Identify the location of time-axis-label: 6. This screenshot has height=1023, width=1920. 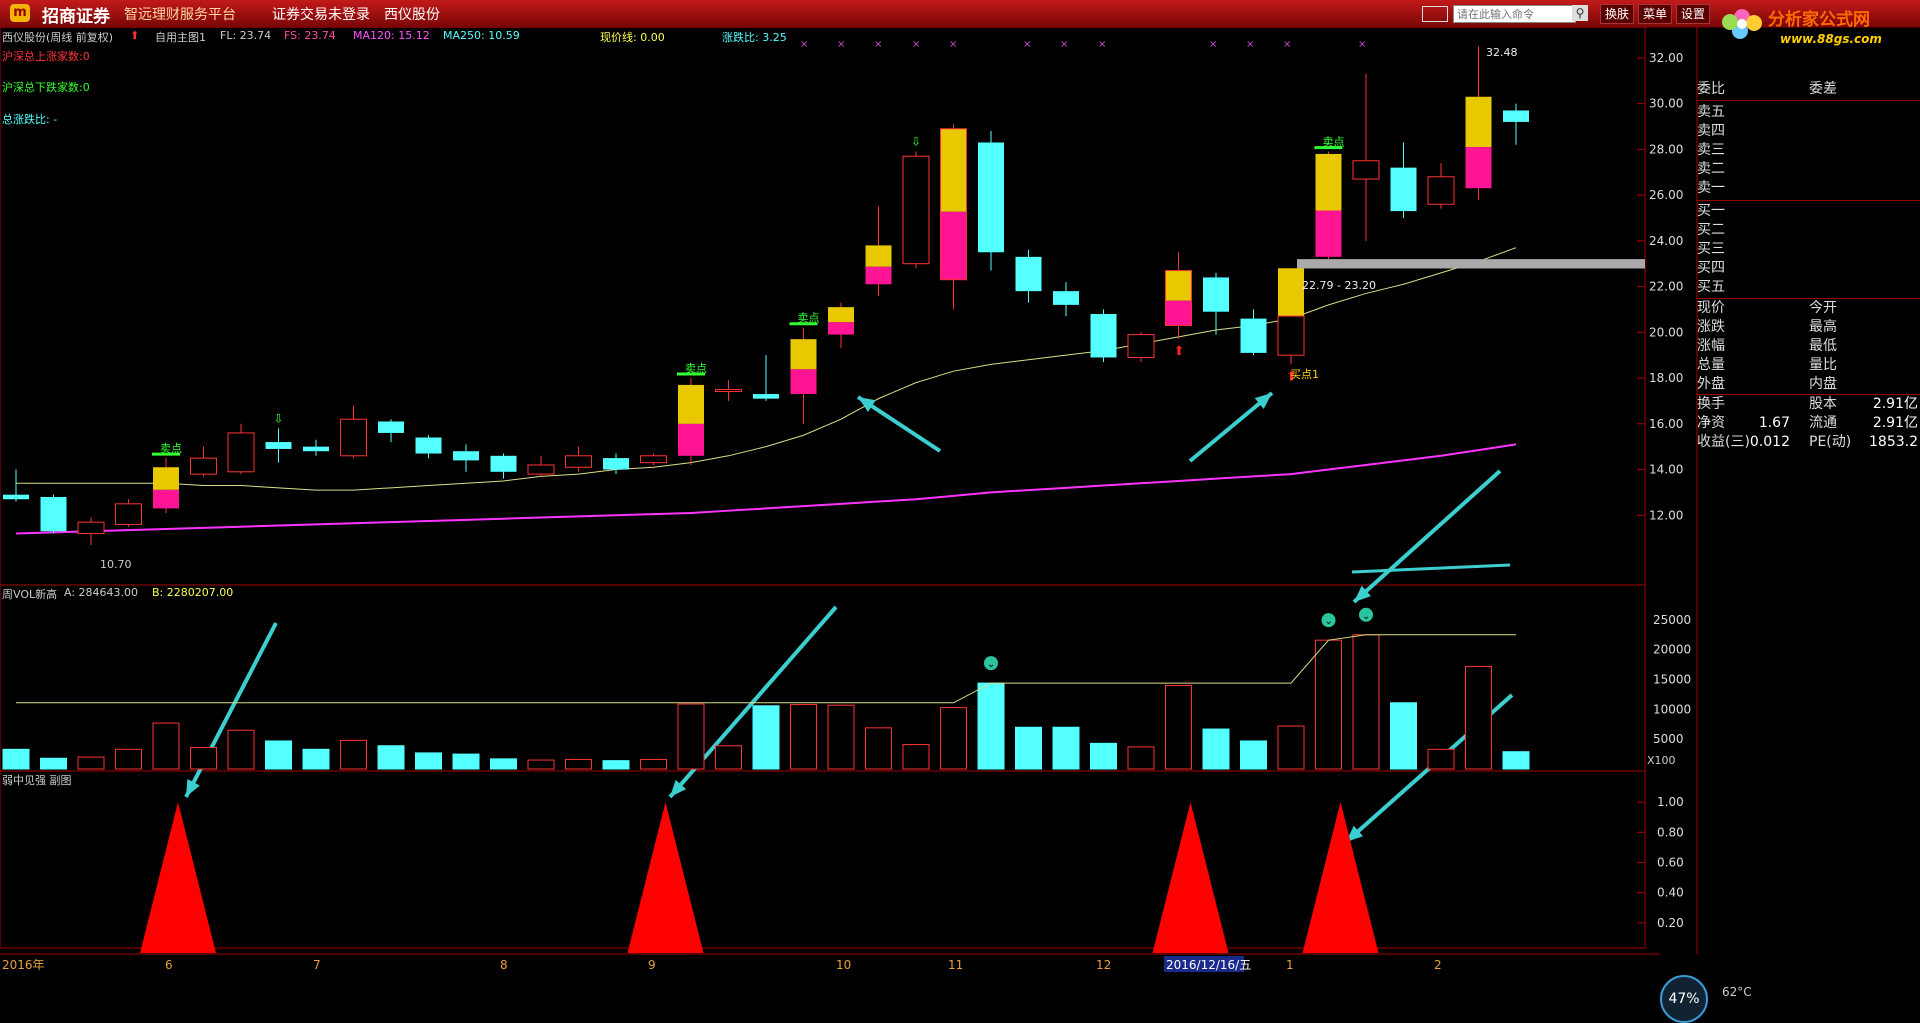
(169, 965).